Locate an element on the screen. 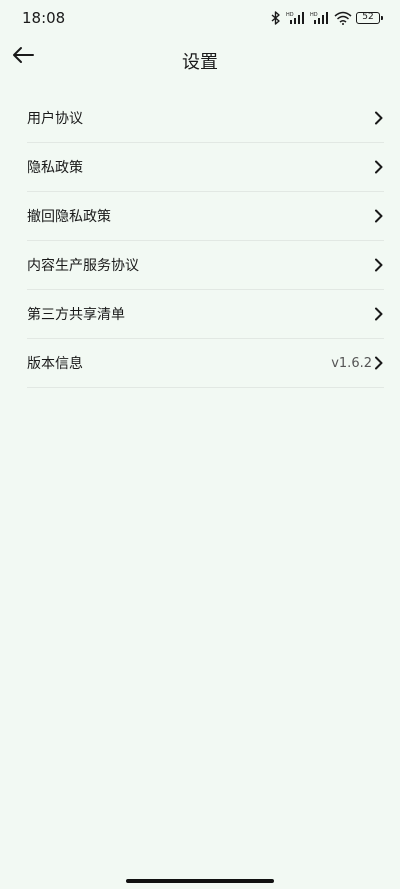 The image size is (400, 889). menu-item-label: 内容生产服务协议 is located at coordinates (83, 266).